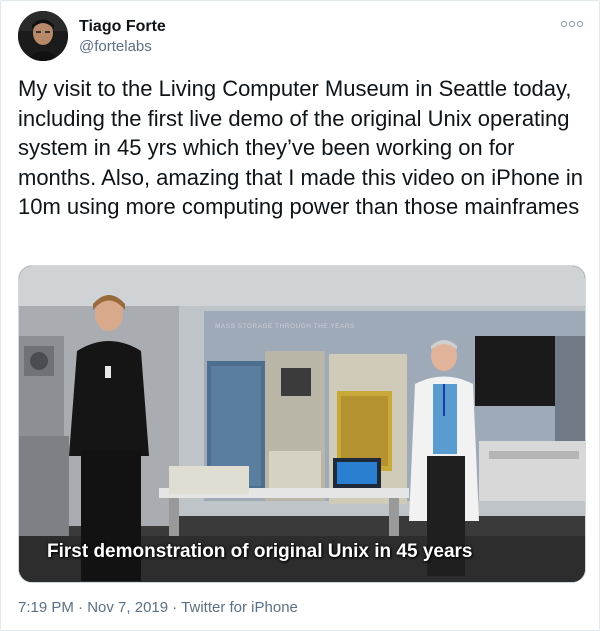 The height and width of the screenshot is (631, 600). I want to click on avatar, so click(43, 36).